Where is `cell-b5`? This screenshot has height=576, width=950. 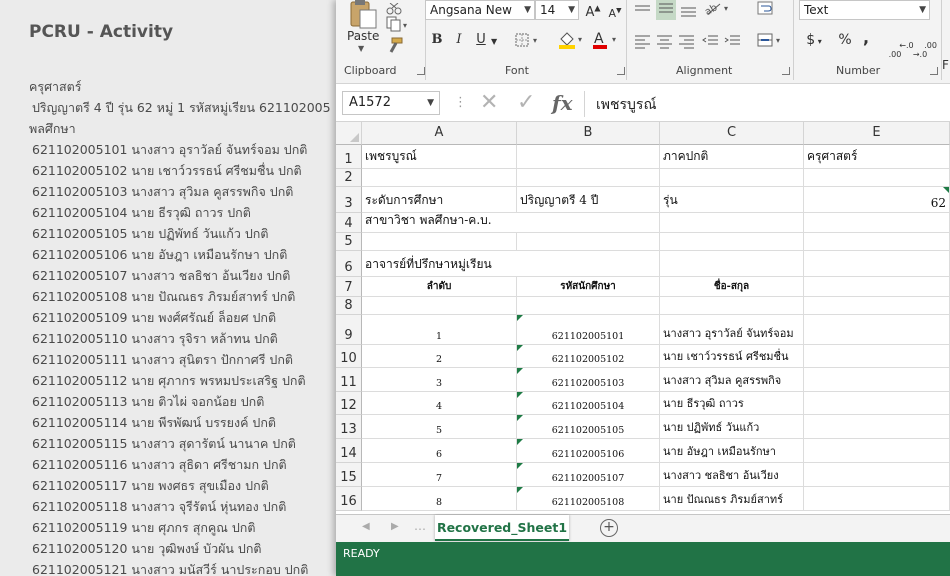 cell-b5 is located at coordinates (588, 242).